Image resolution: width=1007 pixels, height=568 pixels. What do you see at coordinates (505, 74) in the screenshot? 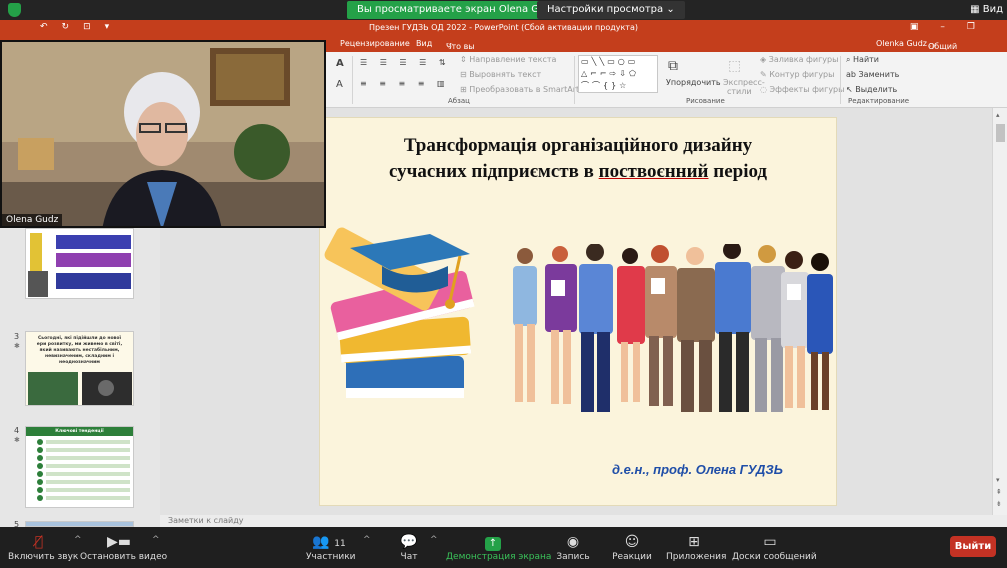
I see `align-text-label: Выровнять текст` at bounding box center [505, 74].